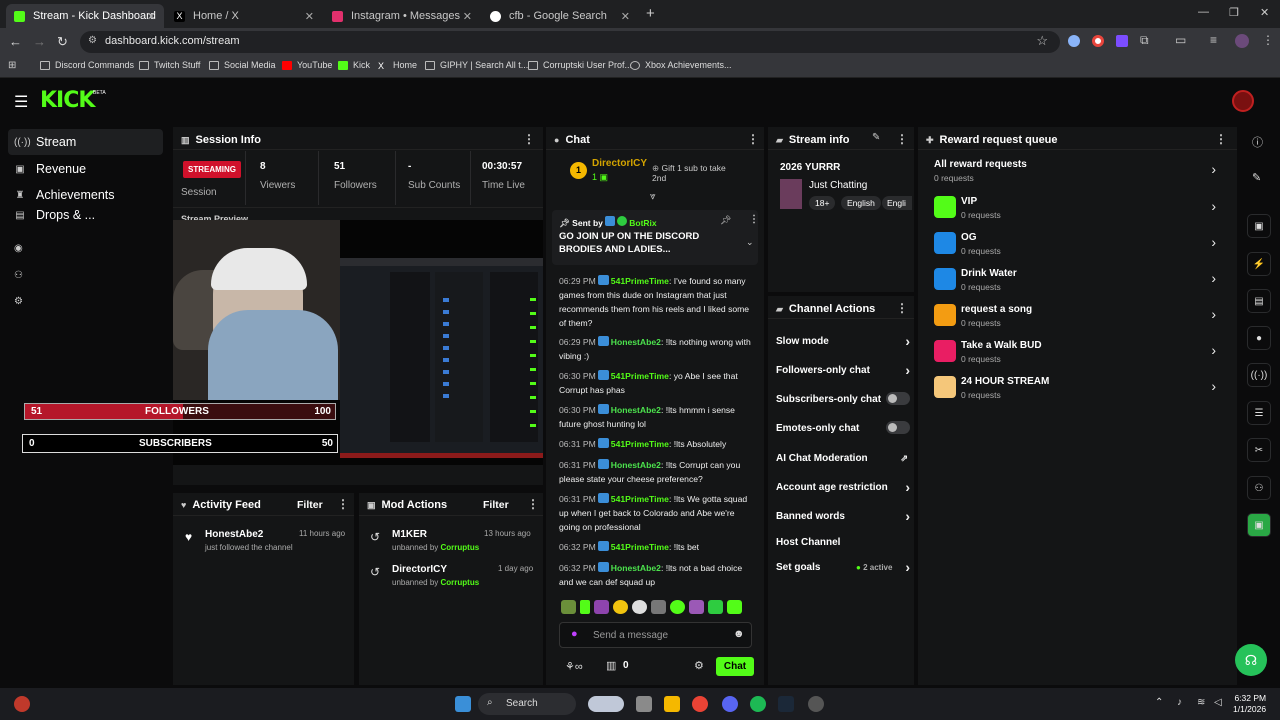 The width and height of the screenshot is (1280, 720). Describe the element at coordinates (843, 487) in the screenshot. I see `account-age-row: Account age restriction ›` at that location.